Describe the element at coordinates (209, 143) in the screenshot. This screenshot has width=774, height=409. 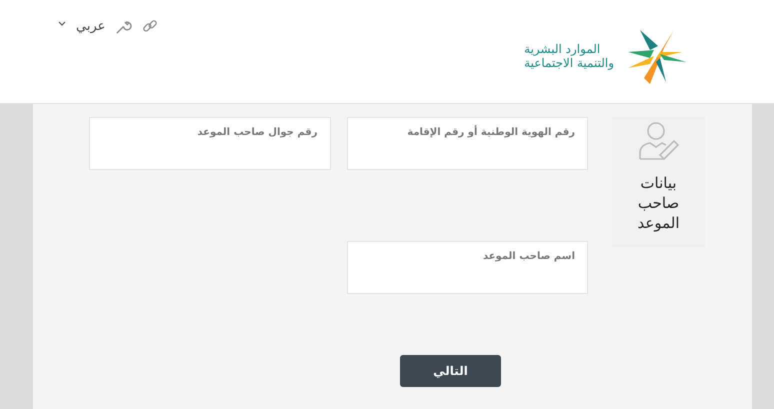
I see `input-field: رقم جوال صاحب الموعد` at that location.